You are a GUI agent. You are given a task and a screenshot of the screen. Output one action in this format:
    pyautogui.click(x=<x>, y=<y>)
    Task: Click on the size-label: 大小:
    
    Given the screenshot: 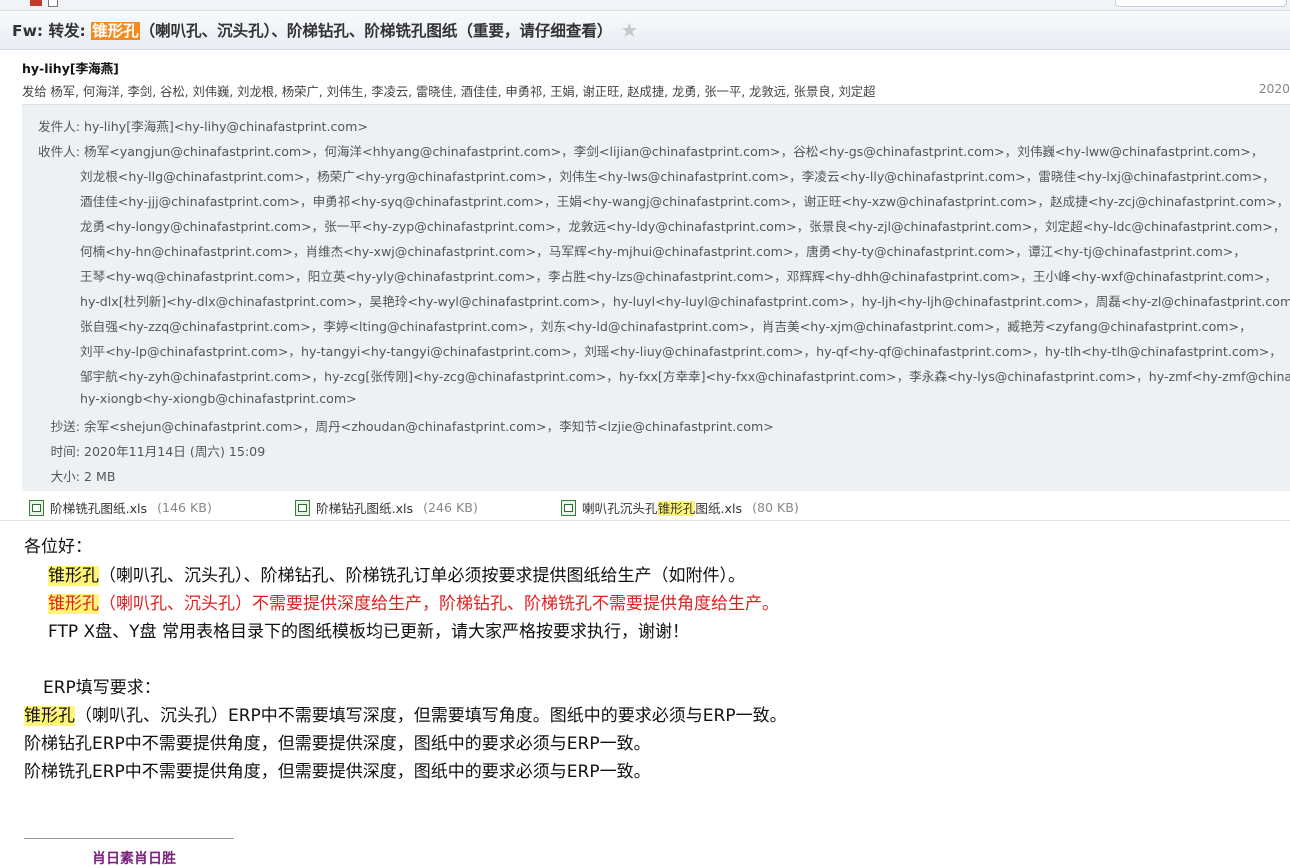 What is the action you would take?
    pyautogui.click(x=65, y=476)
    